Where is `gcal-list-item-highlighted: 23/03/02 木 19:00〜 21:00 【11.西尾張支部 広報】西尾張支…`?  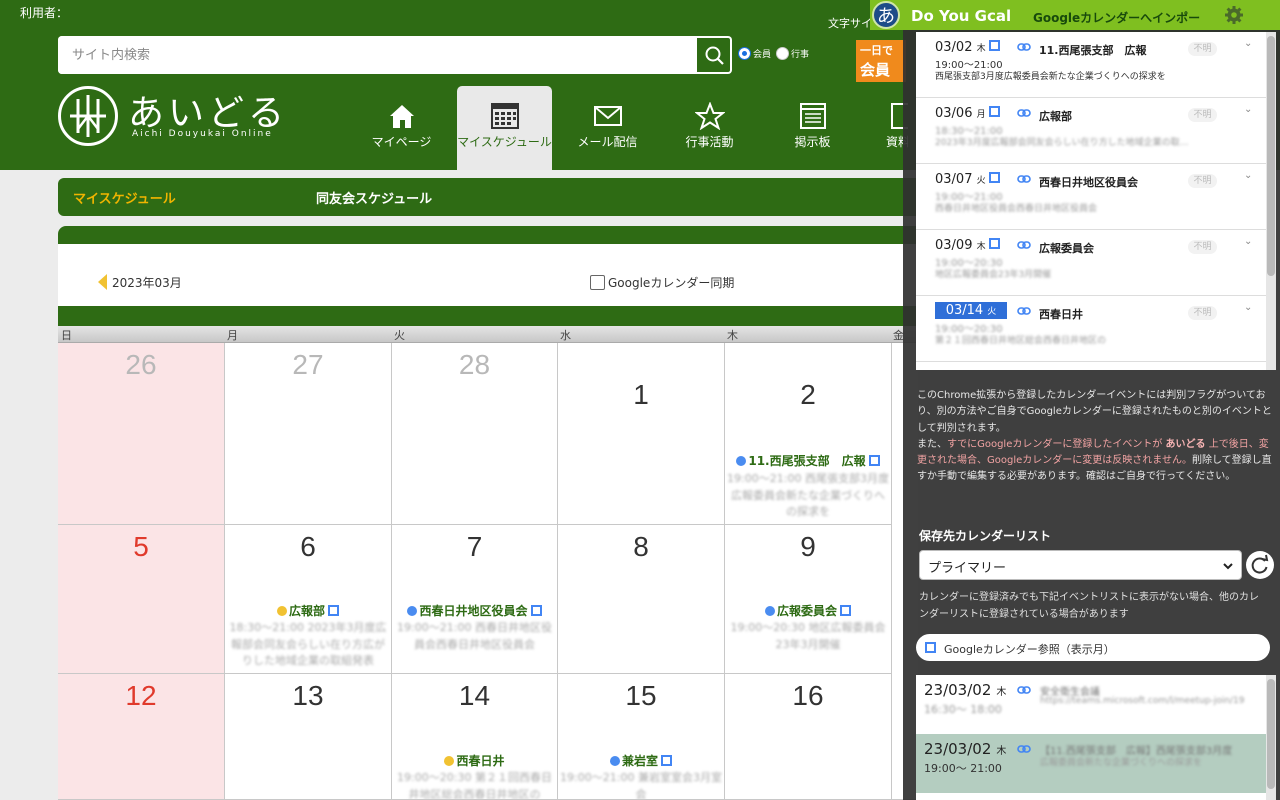 gcal-list-item-highlighted: 23/03/02 木 19:00〜 21:00 【11.西尾張支部 広報】西尾張支… is located at coordinates (1091, 763).